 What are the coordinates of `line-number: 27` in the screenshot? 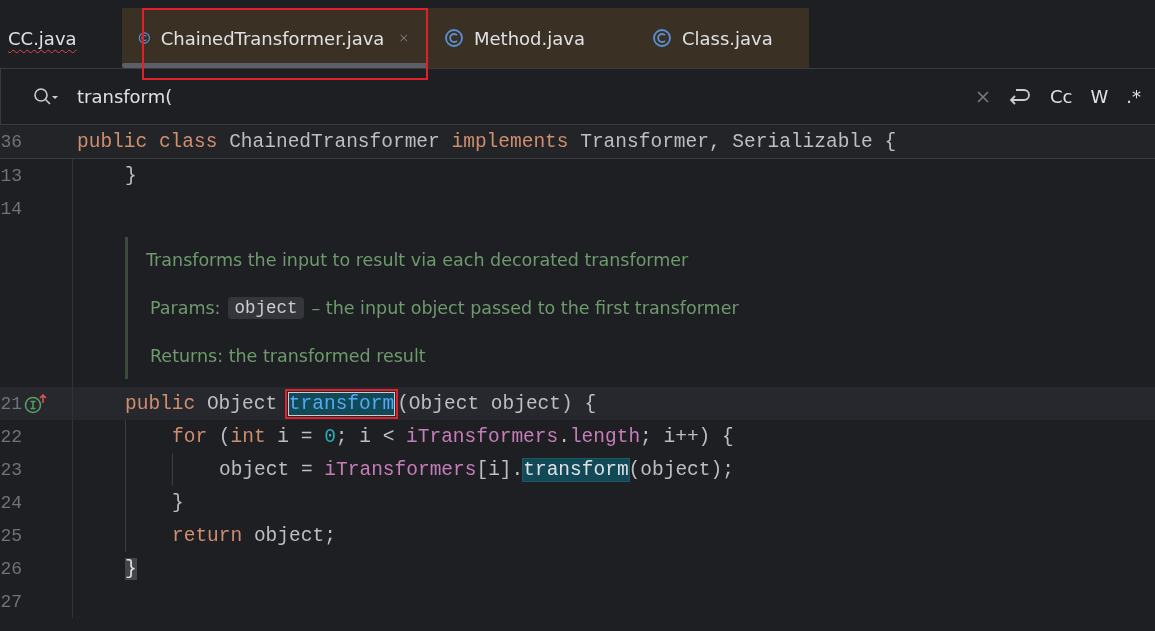 It's located at (11, 601).